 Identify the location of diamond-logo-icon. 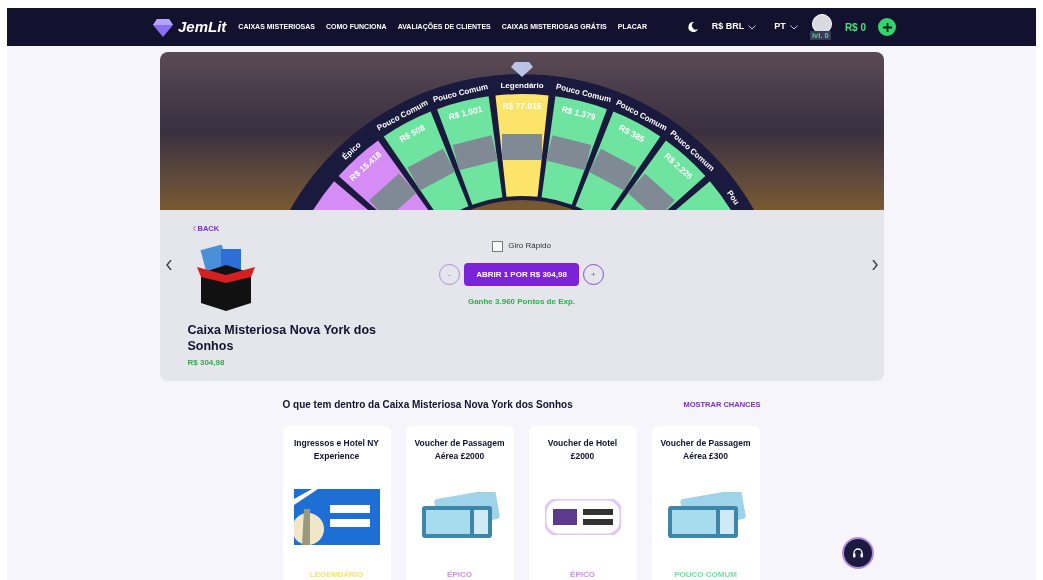
(163, 27).